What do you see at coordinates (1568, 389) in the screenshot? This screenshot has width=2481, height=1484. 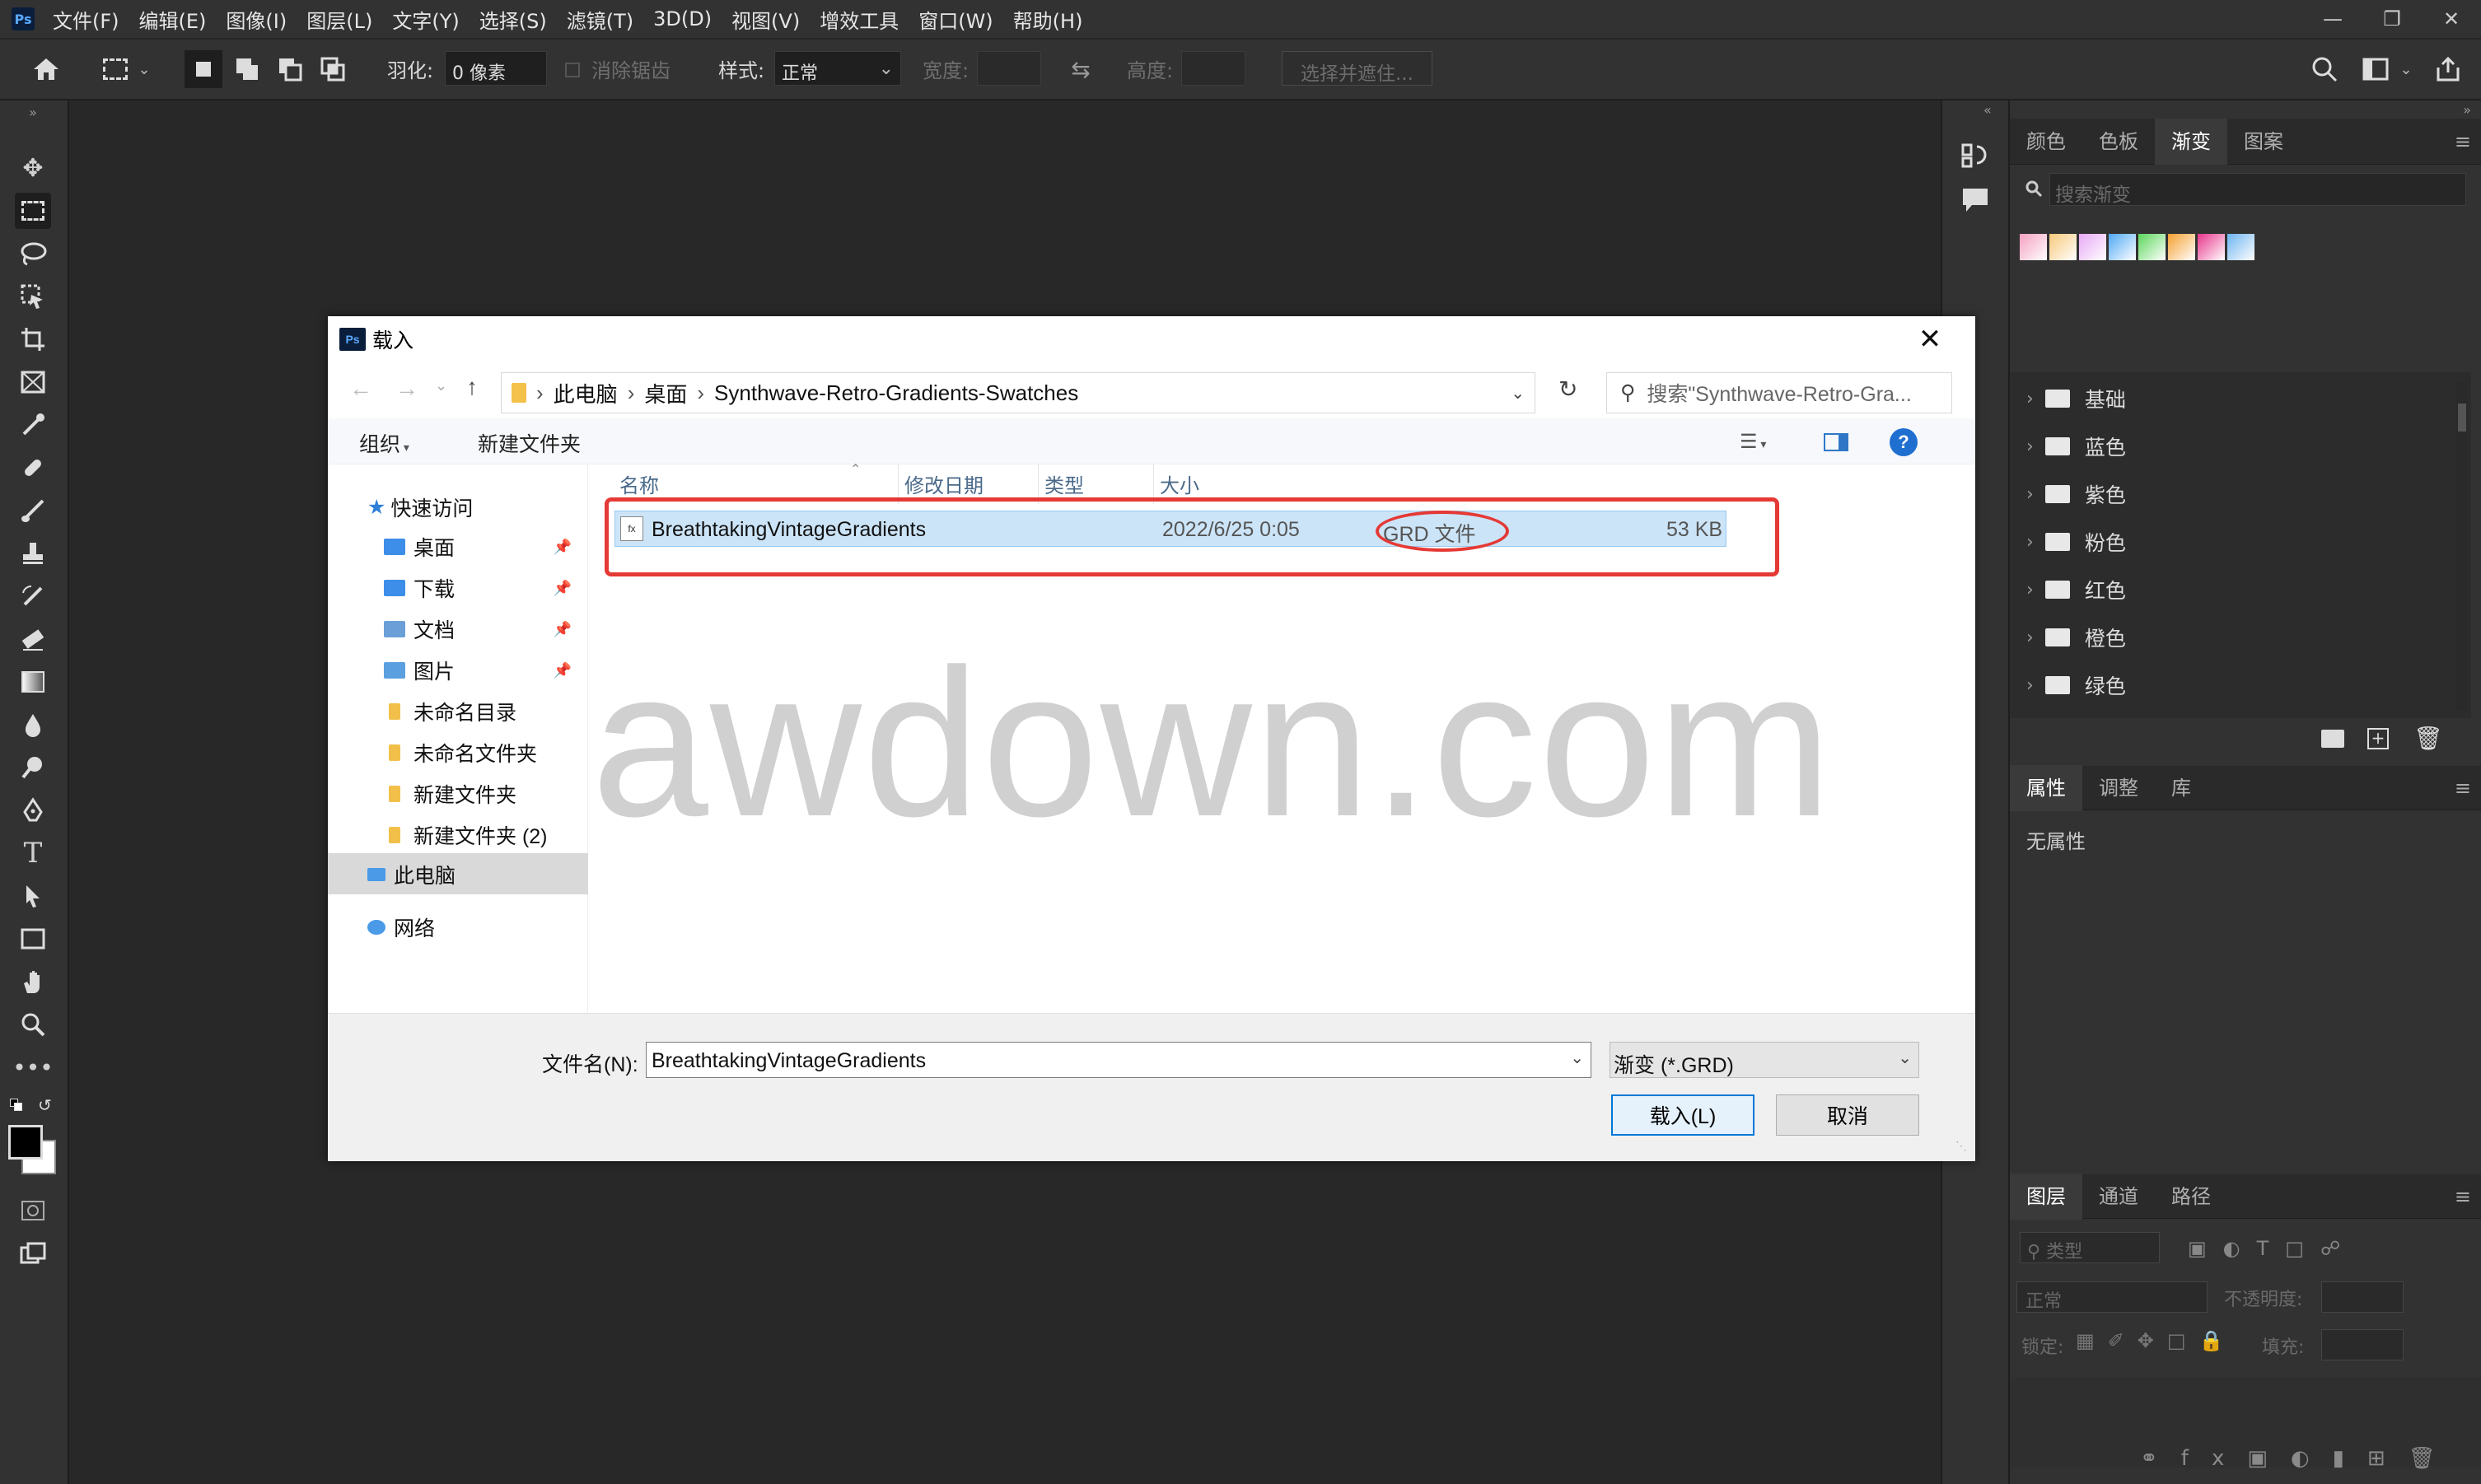 I see `refresh-icon: ↻` at bounding box center [1568, 389].